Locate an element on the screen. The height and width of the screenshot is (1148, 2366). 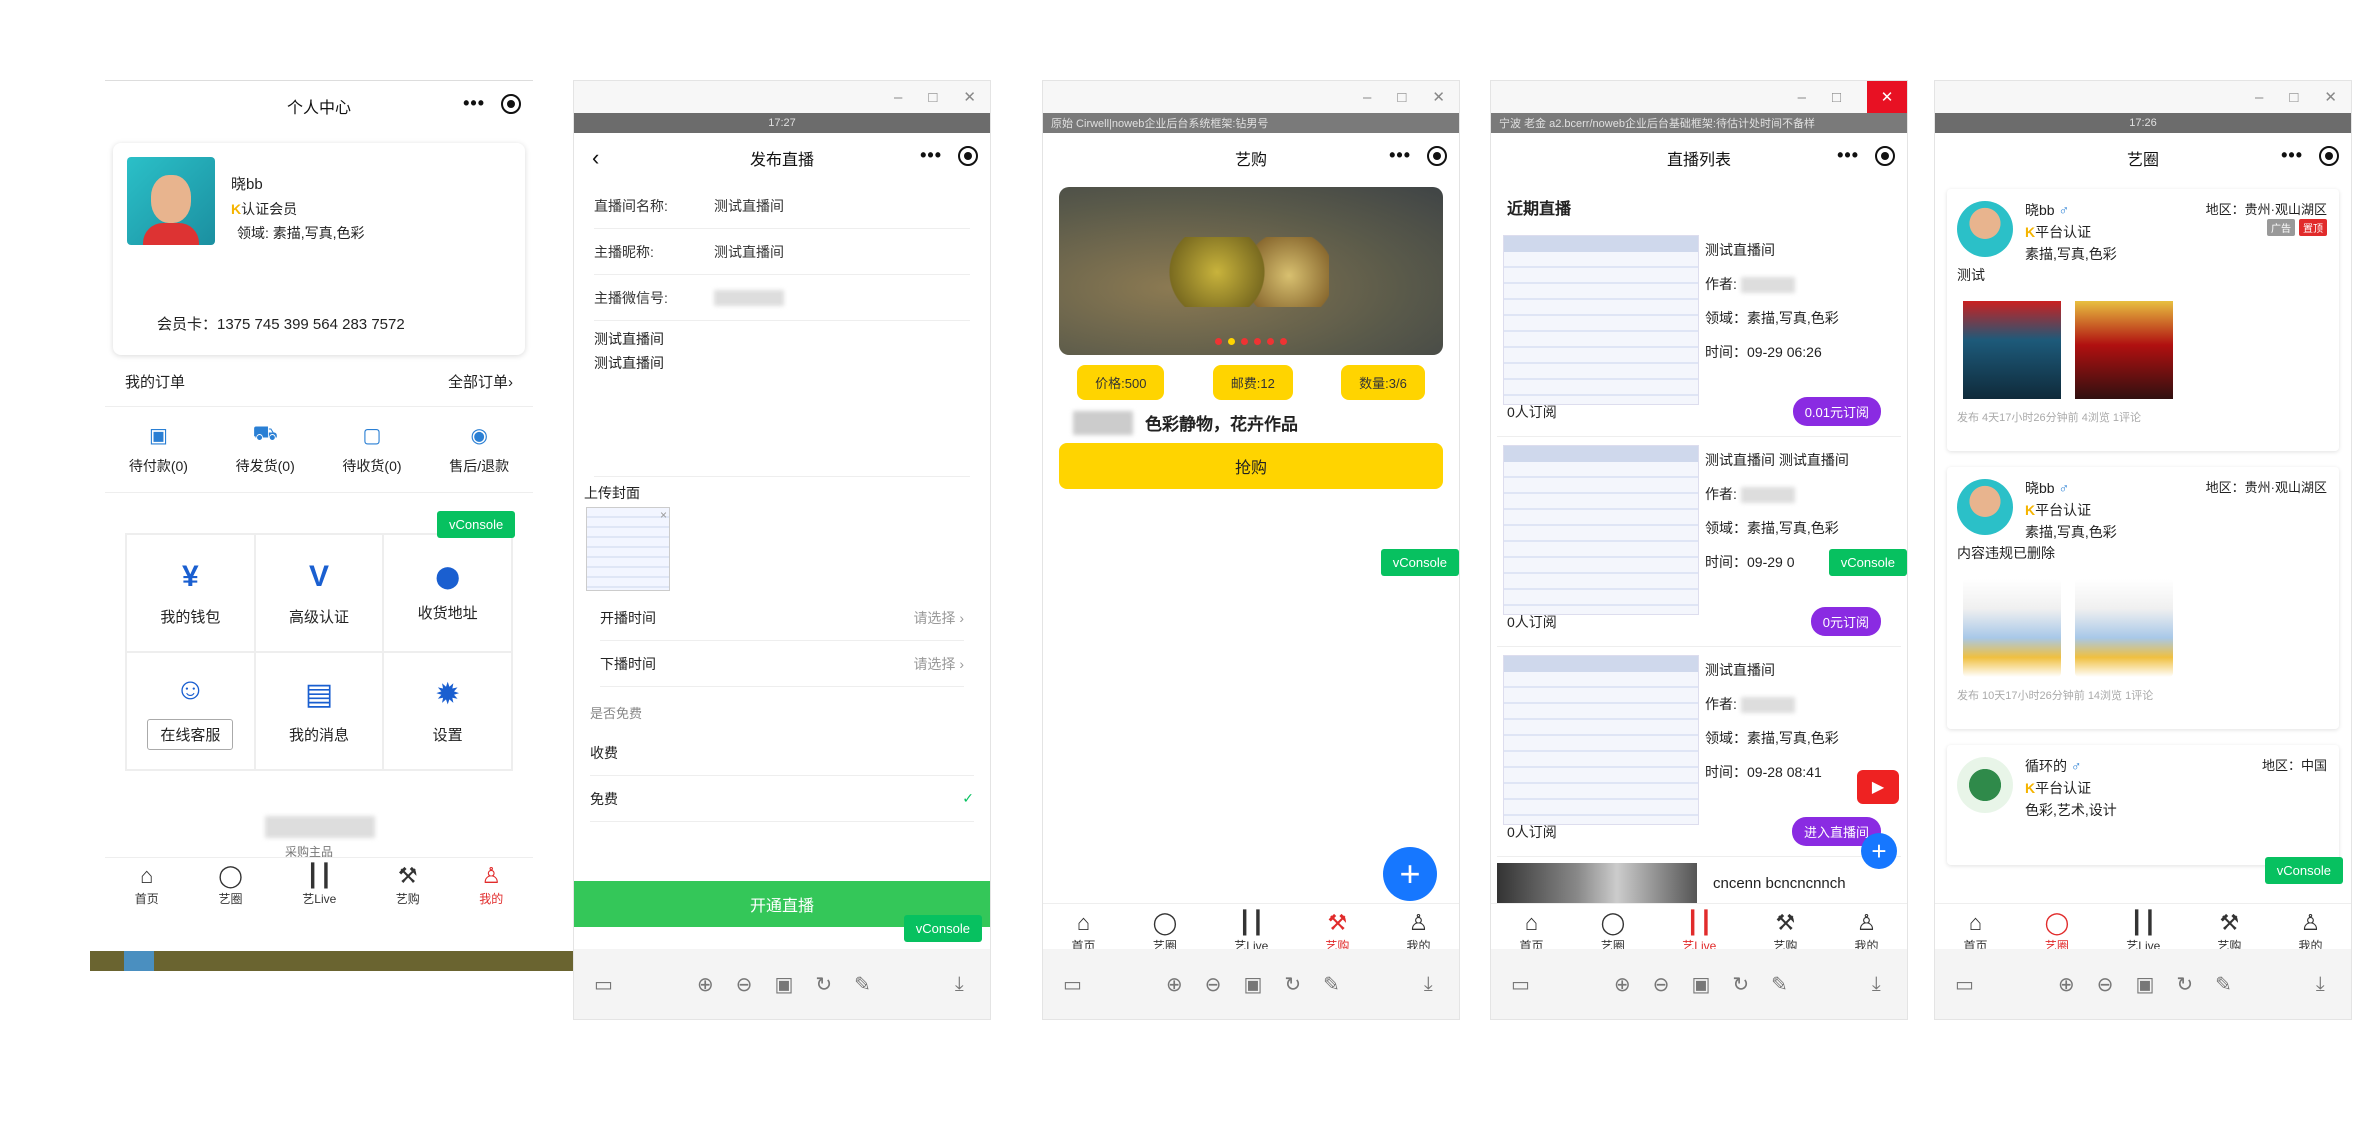
post-card: 地区：中国 循环的 ♂ K平台认证 色彩,艺术,设计 is located at coordinates (2143, 805).